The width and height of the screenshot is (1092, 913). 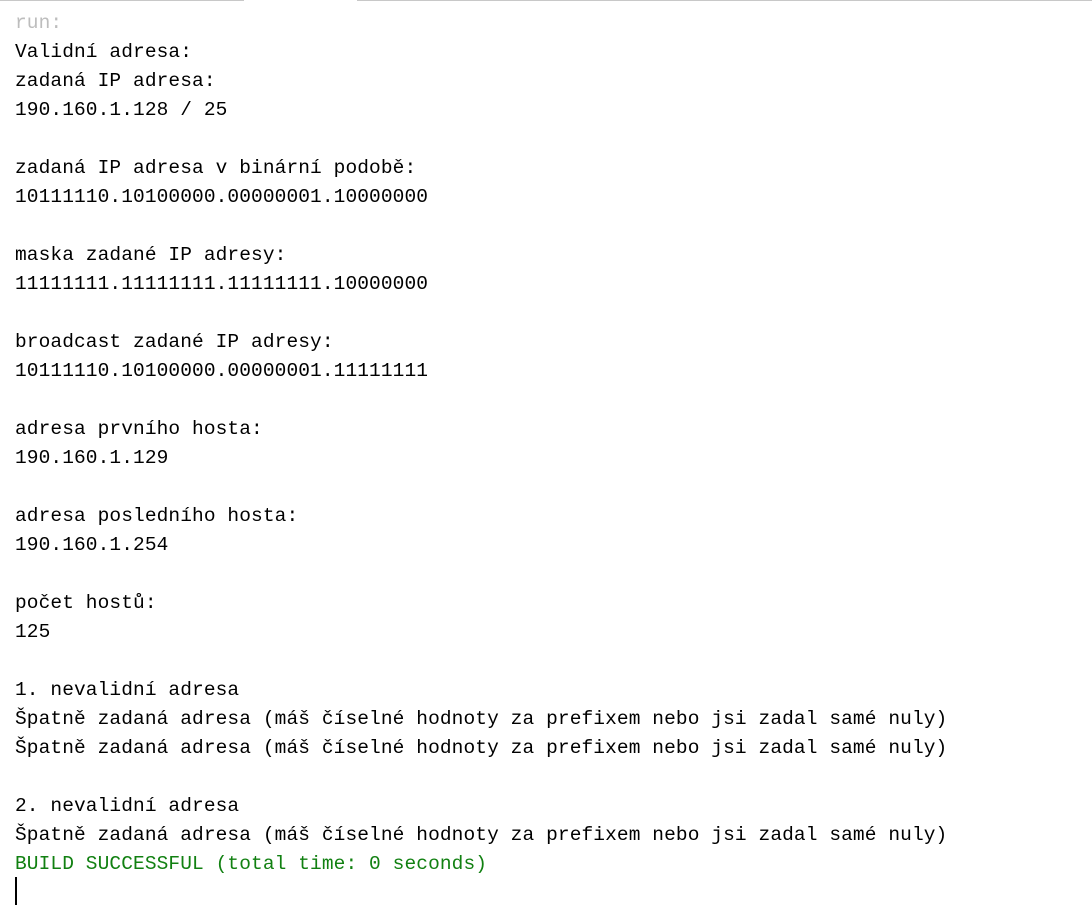 What do you see at coordinates (104, 52) in the screenshot?
I see `console-line: Validní adresa:` at bounding box center [104, 52].